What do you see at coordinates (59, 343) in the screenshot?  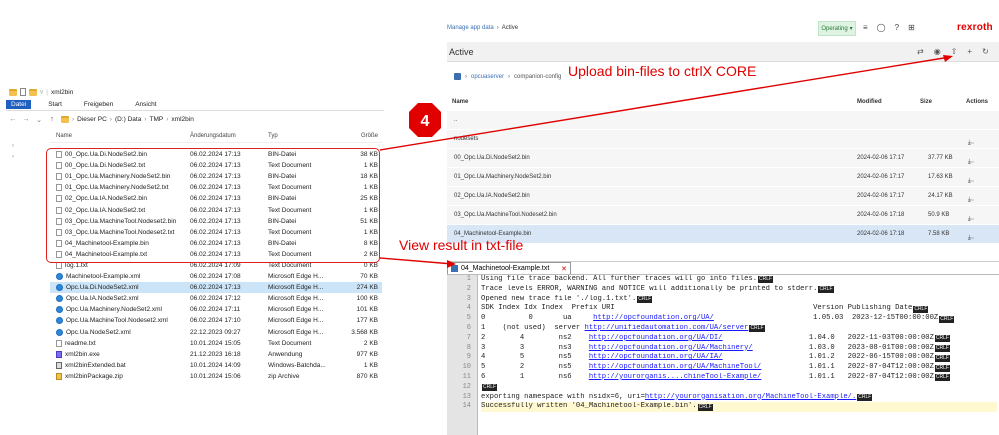 I see `document-file-icon` at bounding box center [59, 343].